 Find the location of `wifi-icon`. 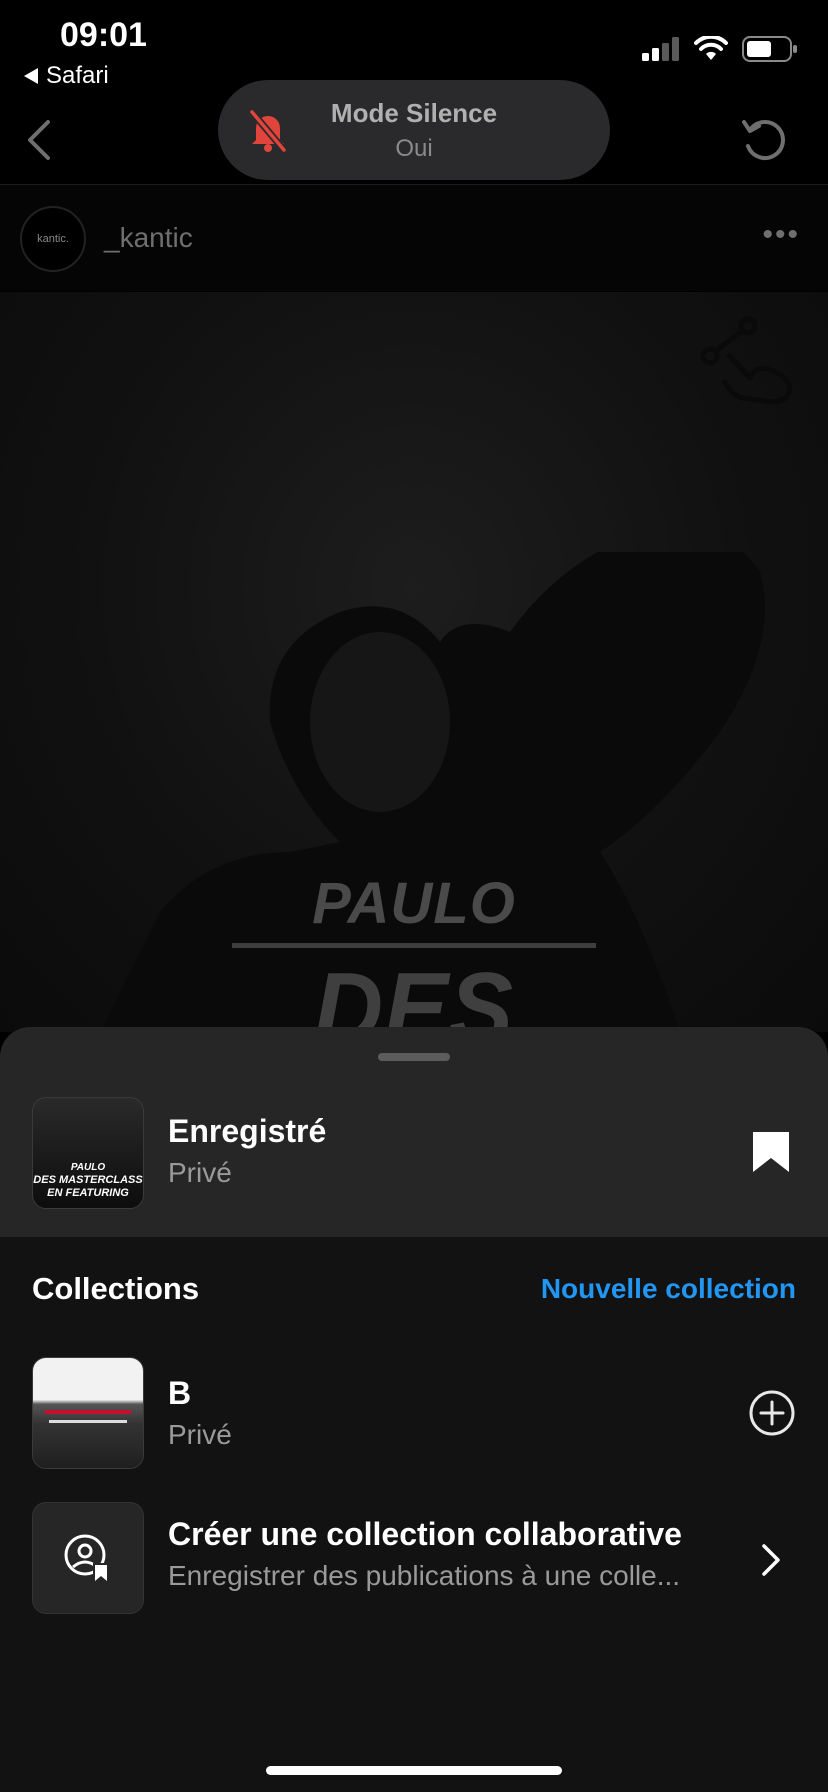

wifi-icon is located at coordinates (711, 48).